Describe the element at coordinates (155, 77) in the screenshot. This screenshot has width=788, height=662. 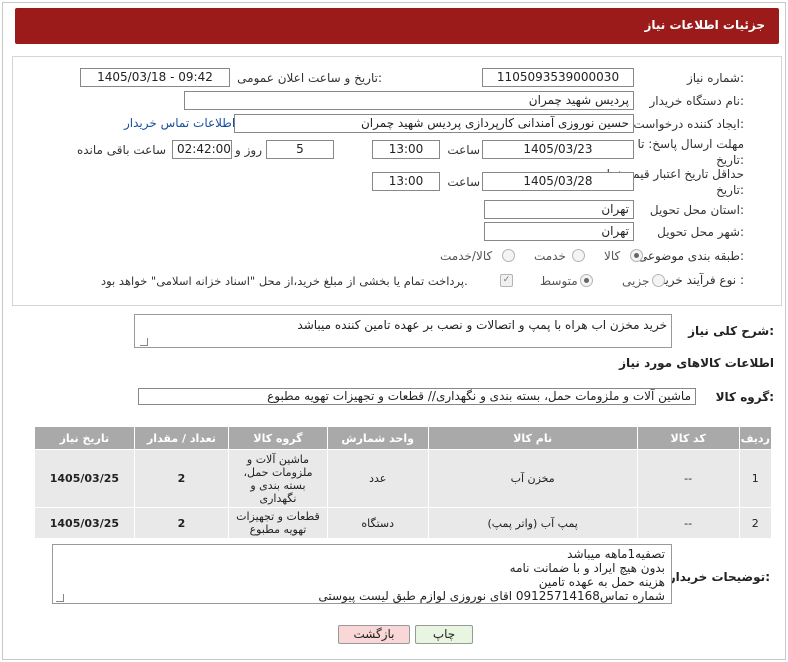
I see `announce-datetime-field: 1405/03/18 - 09:42` at that location.